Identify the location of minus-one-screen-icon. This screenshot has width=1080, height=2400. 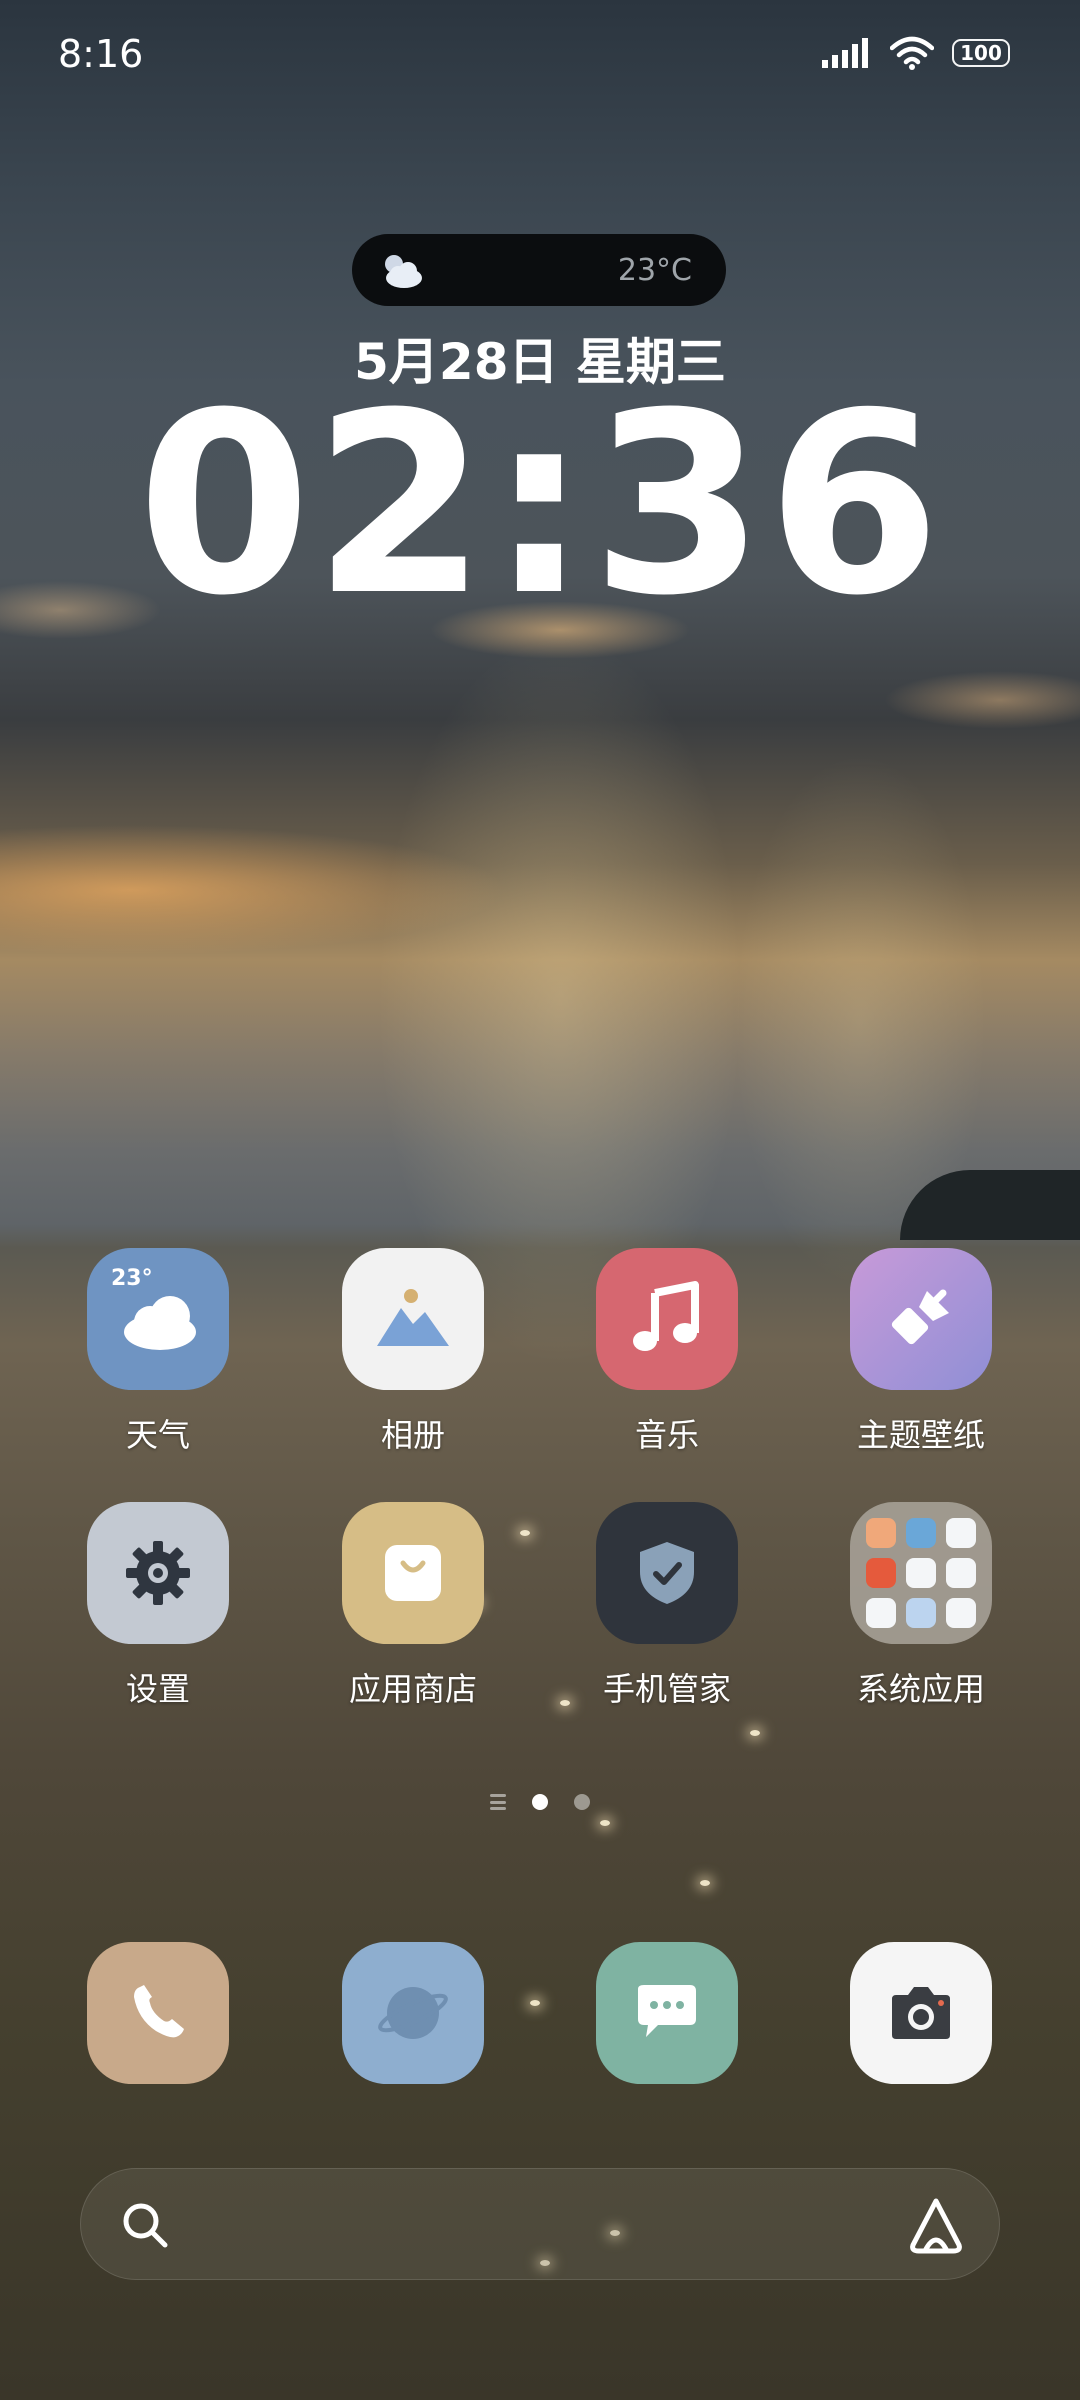
(498, 1802).